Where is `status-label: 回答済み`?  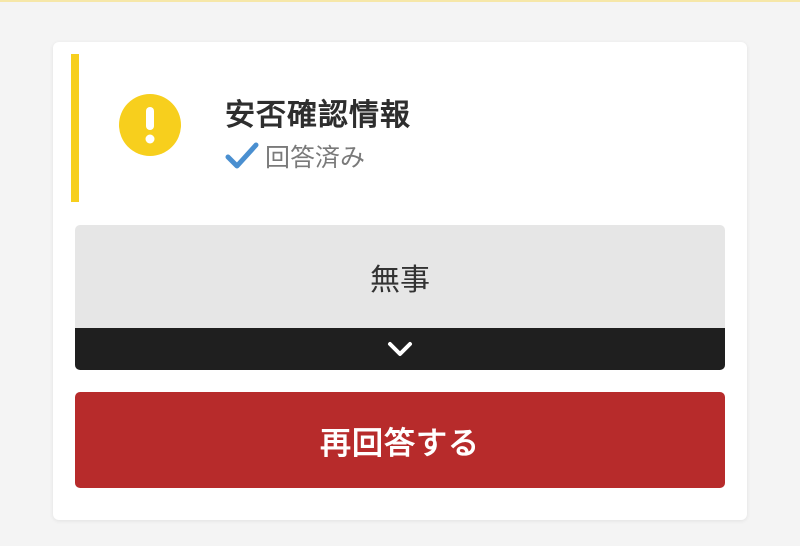 status-label: 回答済み is located at coordinates (315, 157).